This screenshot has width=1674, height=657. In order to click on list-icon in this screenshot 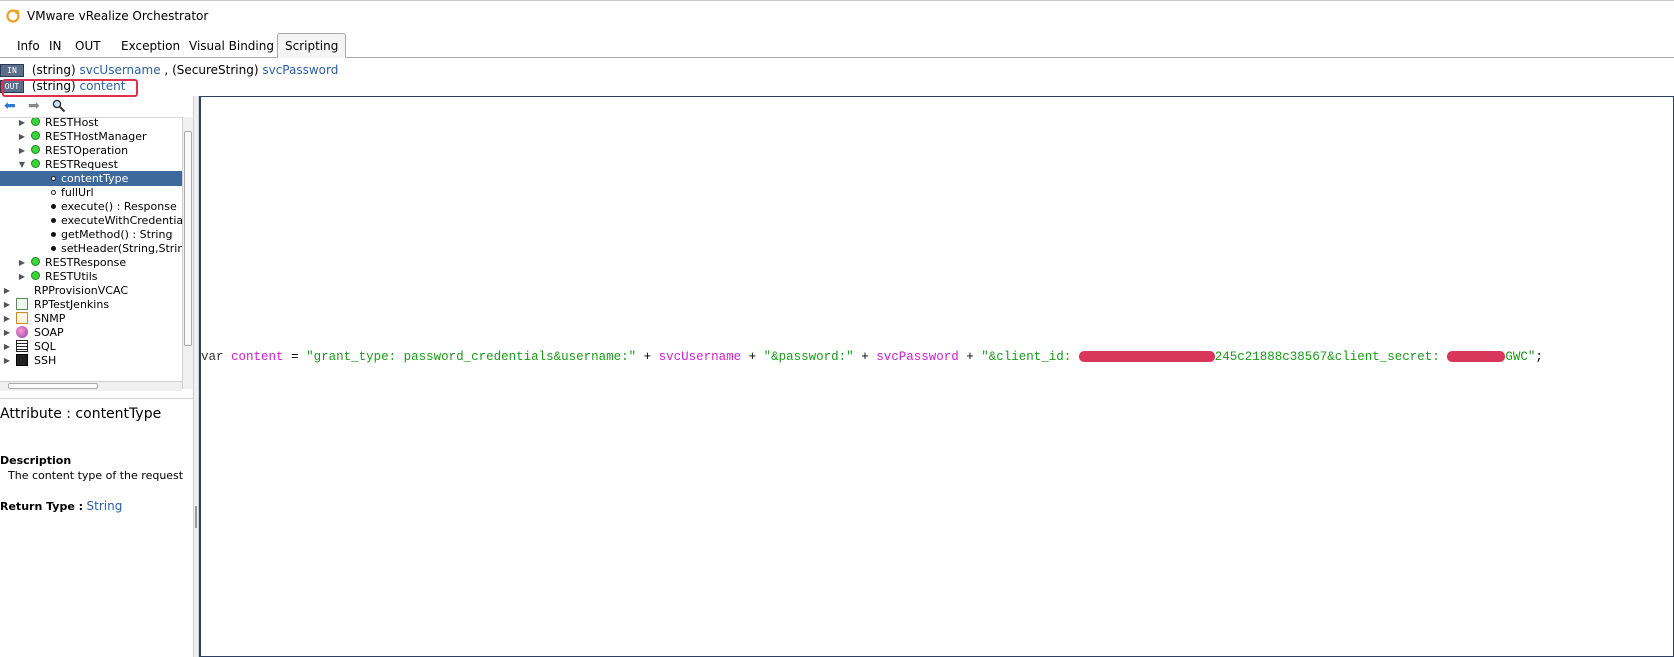, I will do `click(22, 318)`.